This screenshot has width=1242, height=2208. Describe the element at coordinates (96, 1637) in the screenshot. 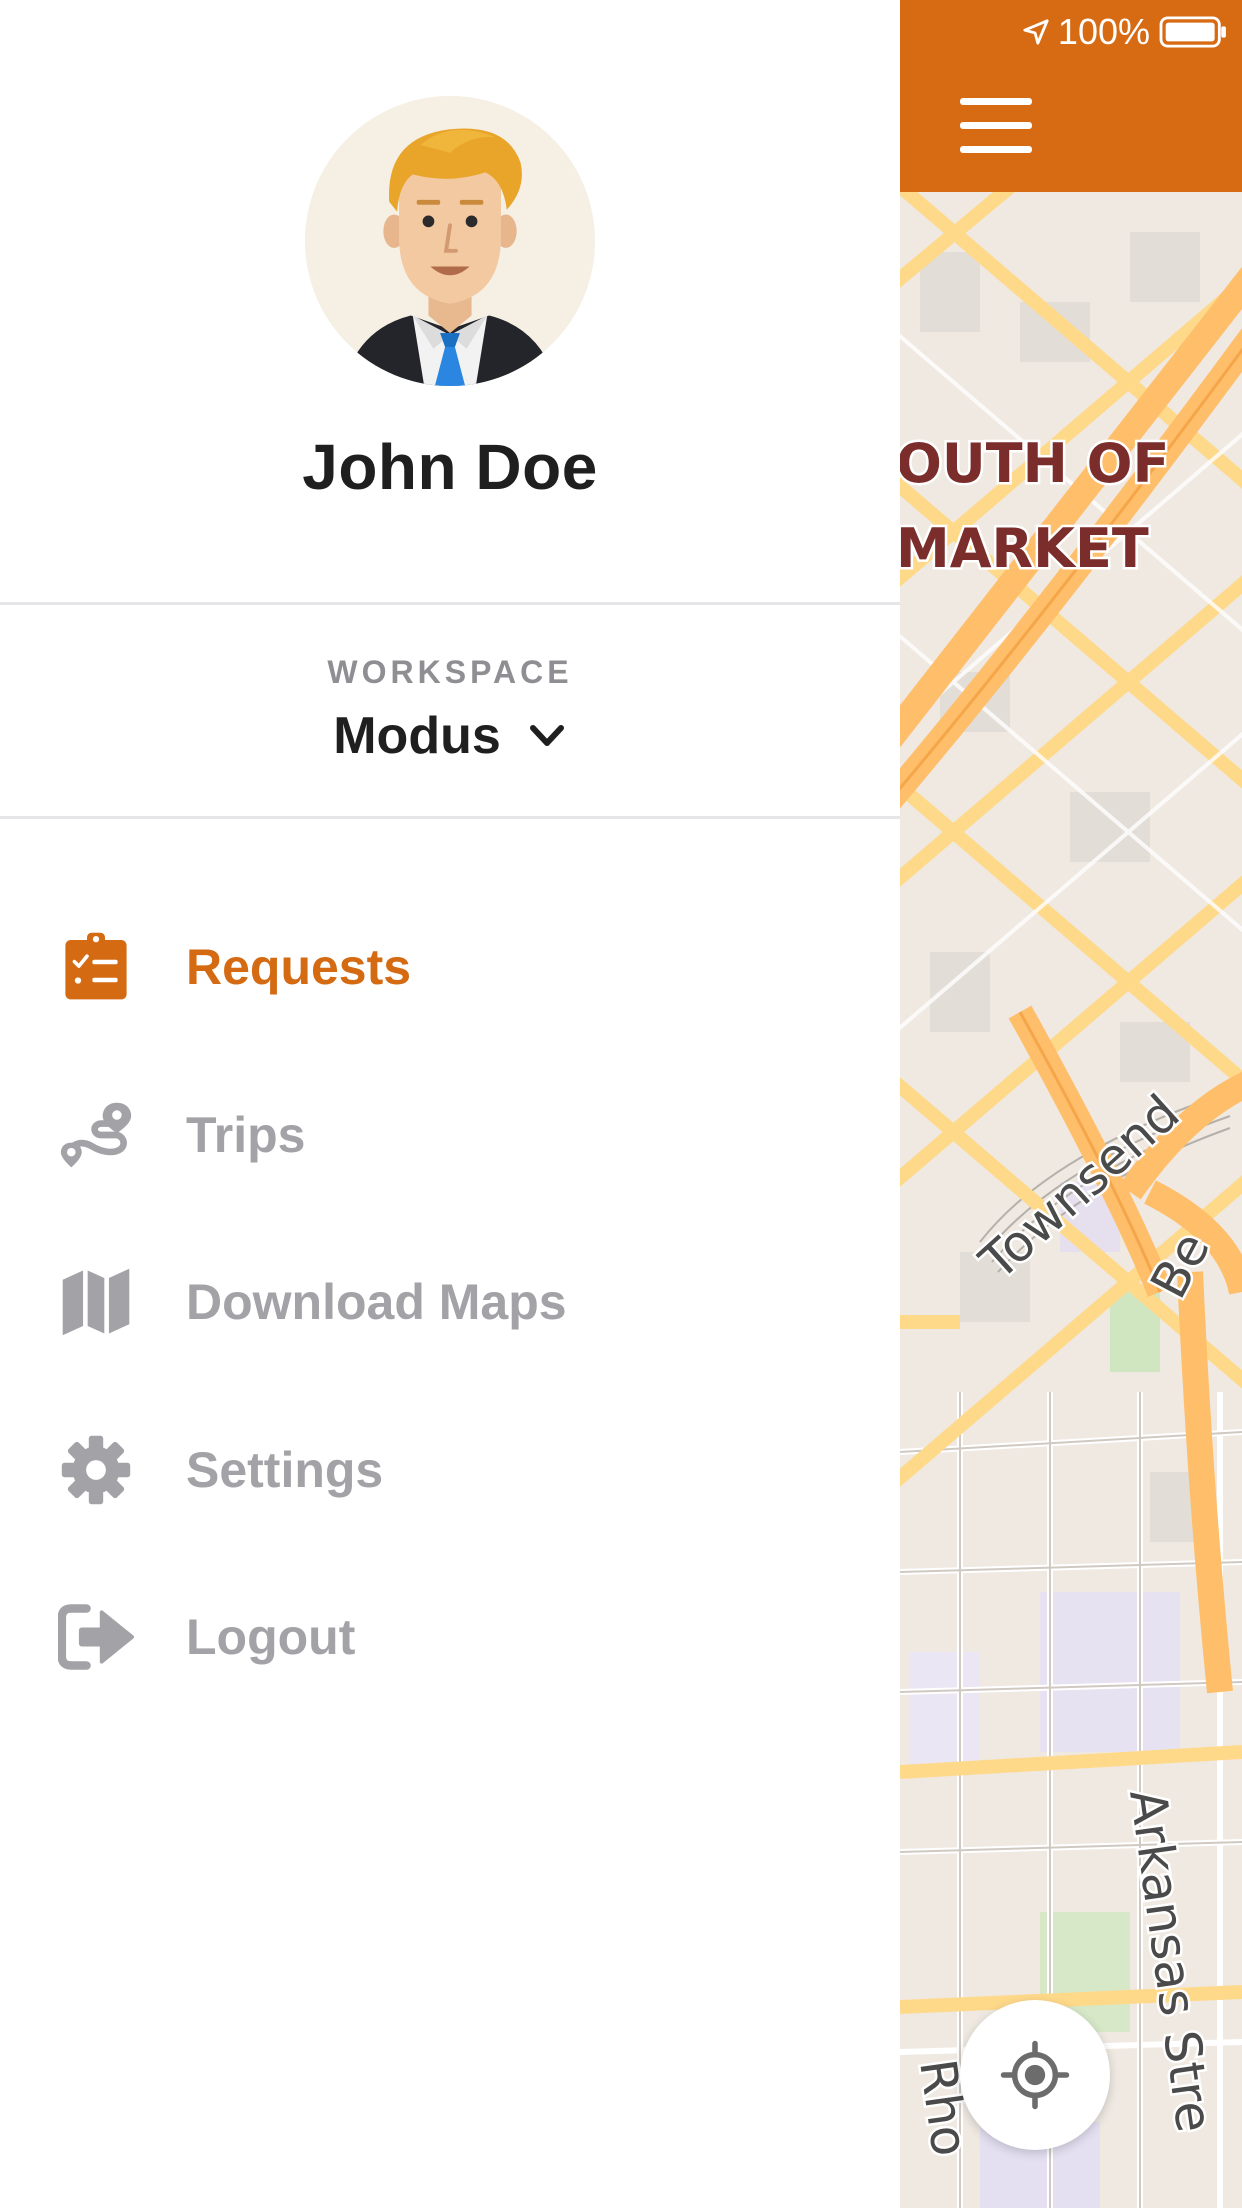

I see `logout-icon` at that location.